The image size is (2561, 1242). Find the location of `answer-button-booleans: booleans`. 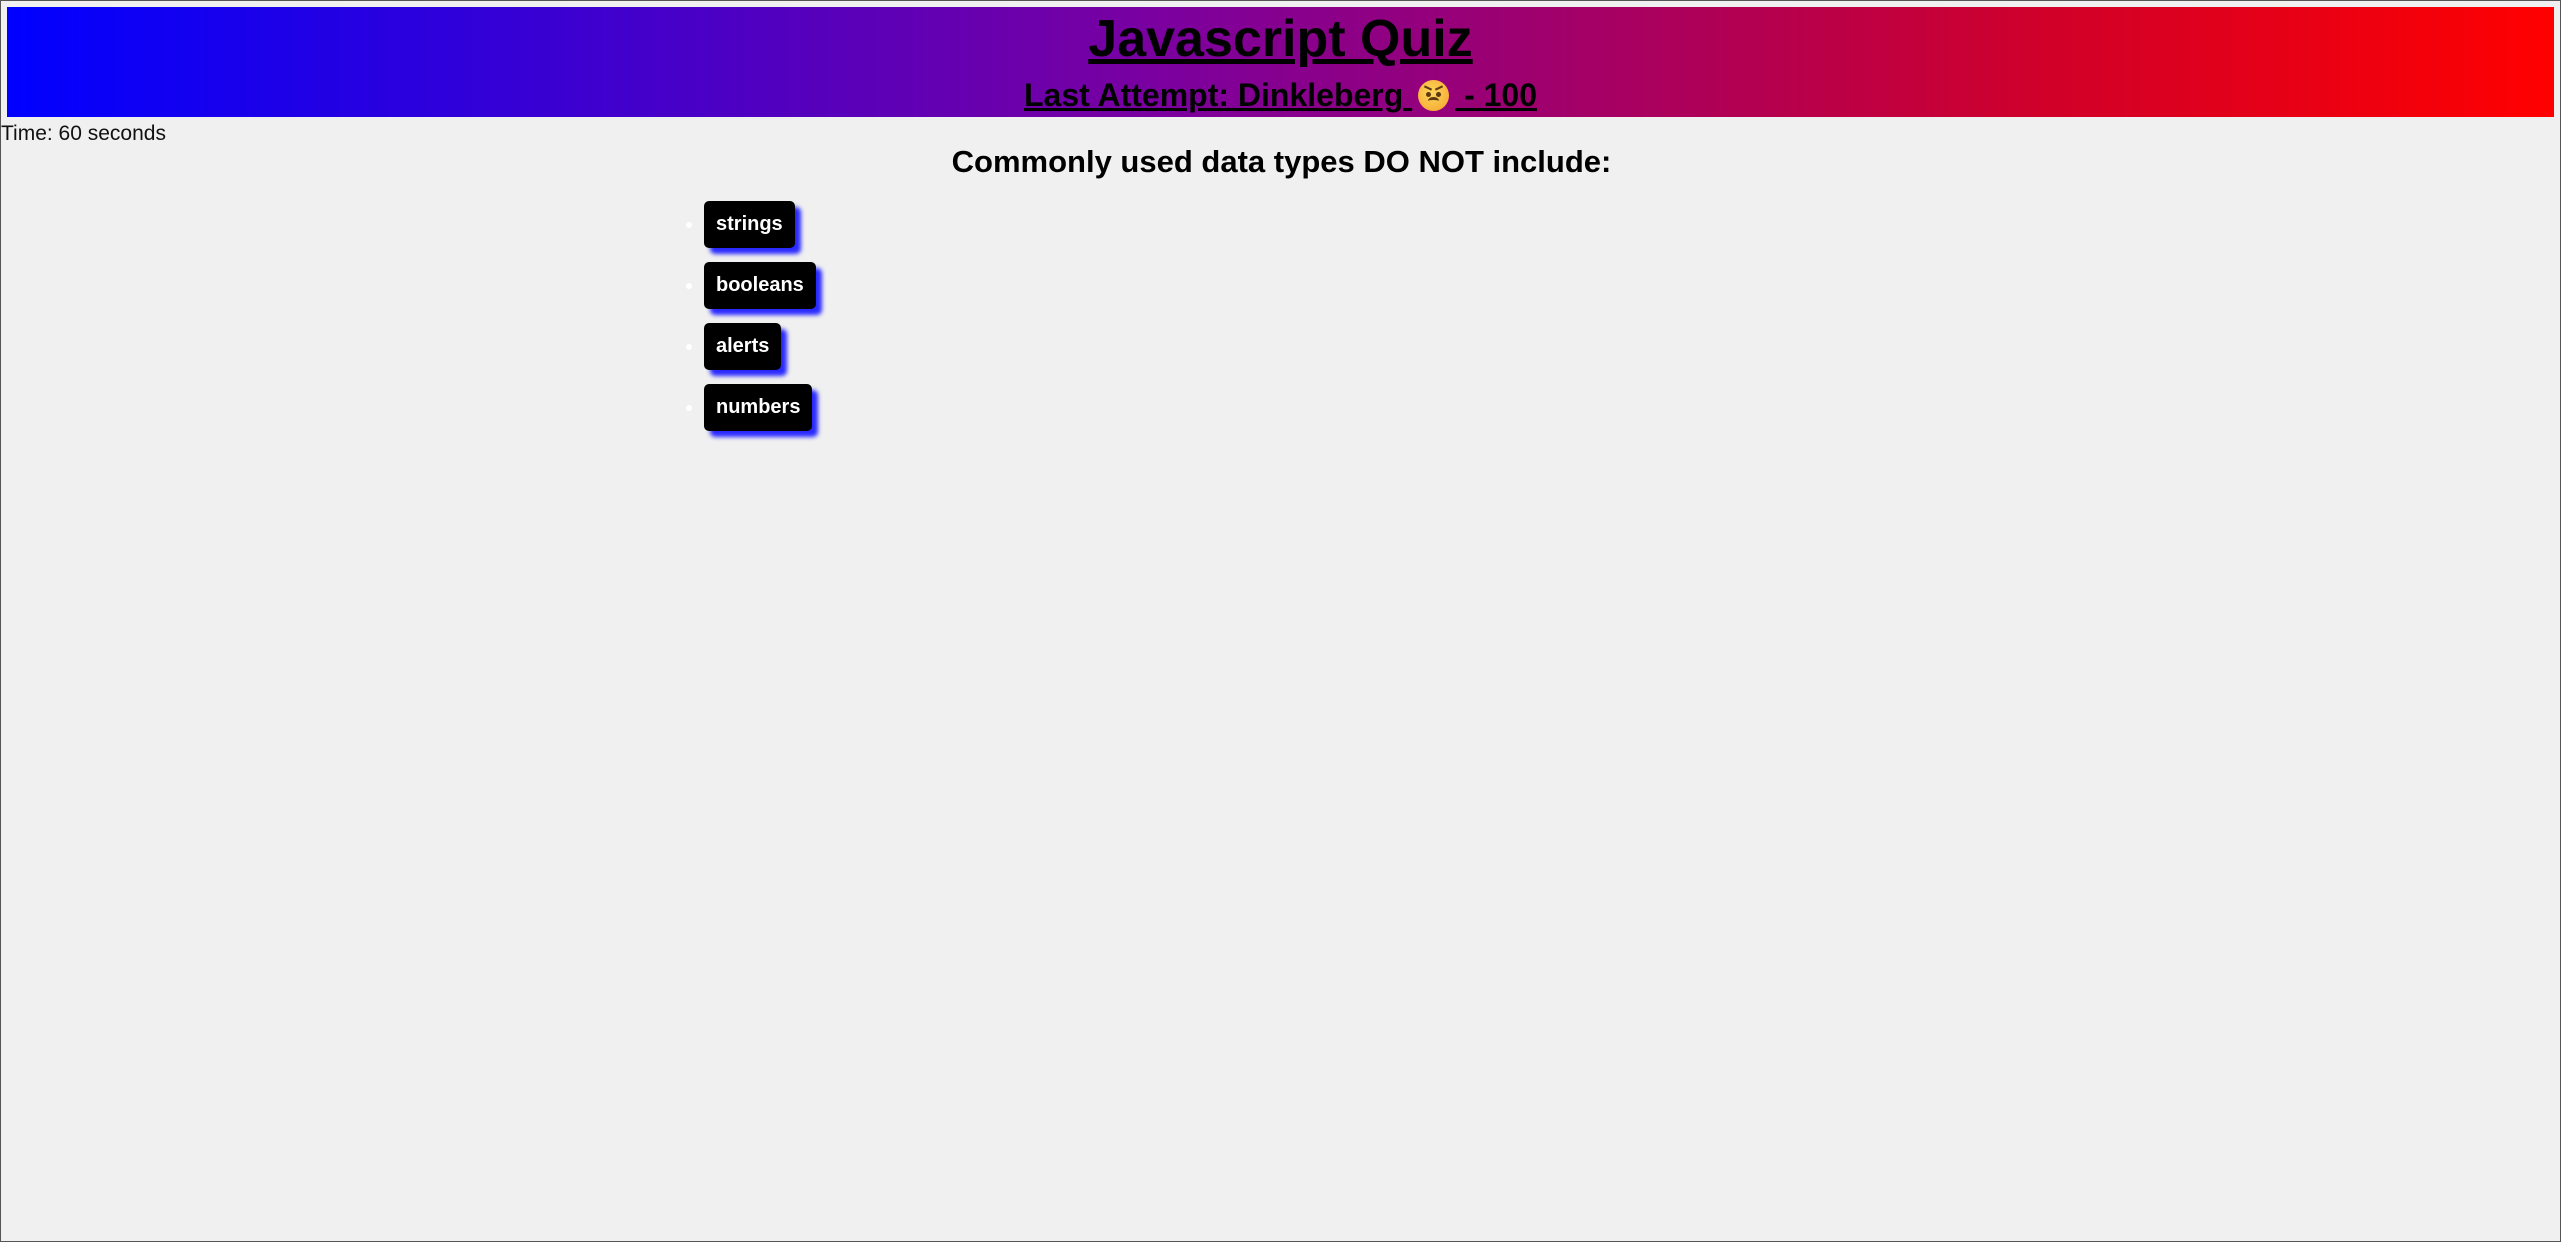

answer-button-booleans: booleans is located at coordinates (760, 285).